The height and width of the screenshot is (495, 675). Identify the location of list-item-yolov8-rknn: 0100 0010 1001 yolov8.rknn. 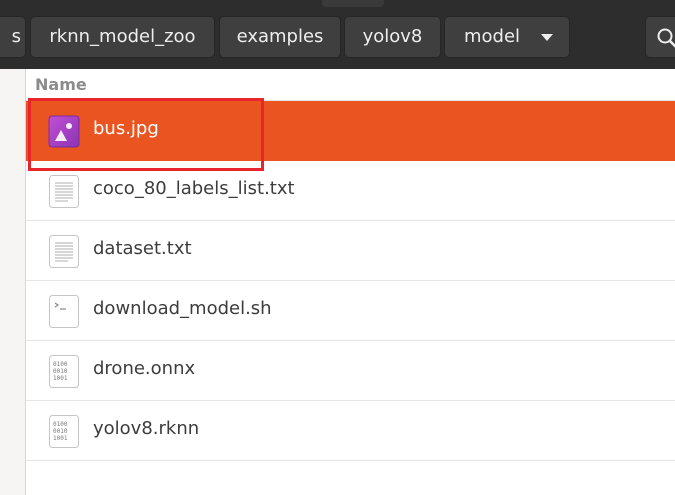
(350, 431).